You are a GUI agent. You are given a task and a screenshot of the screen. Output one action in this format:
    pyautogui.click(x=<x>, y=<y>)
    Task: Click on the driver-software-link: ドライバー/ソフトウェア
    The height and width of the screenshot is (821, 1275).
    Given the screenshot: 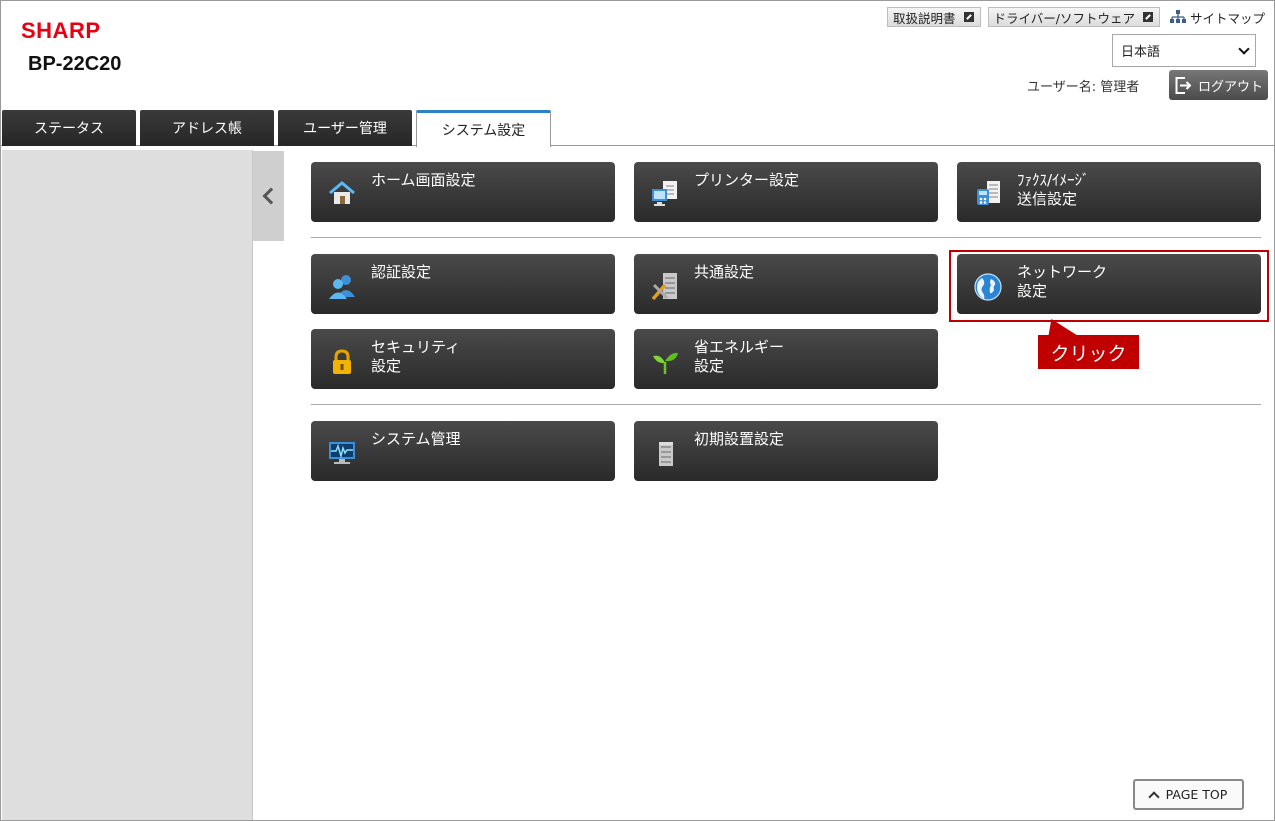 What is the action you would take?
    pyautogui.click(x=1073, y=17)
    